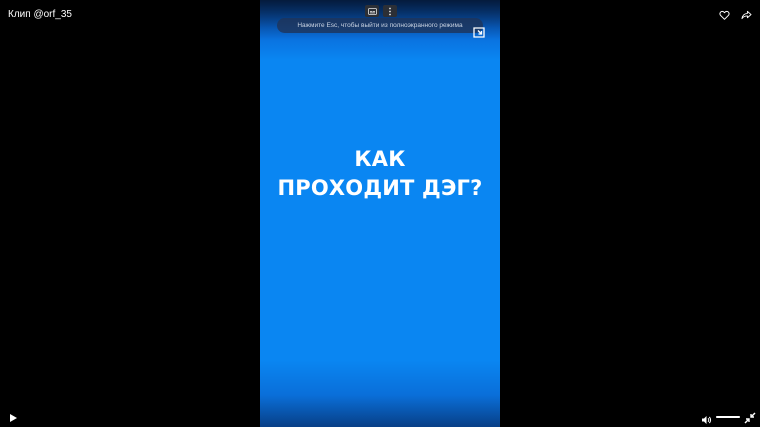 The height and width of the screenshot is (427, 760). What do you see at coordinates (40, 14) in the screenshot?
I see `clip-title: Клип @orf_35` at bounding box center [40, 14].